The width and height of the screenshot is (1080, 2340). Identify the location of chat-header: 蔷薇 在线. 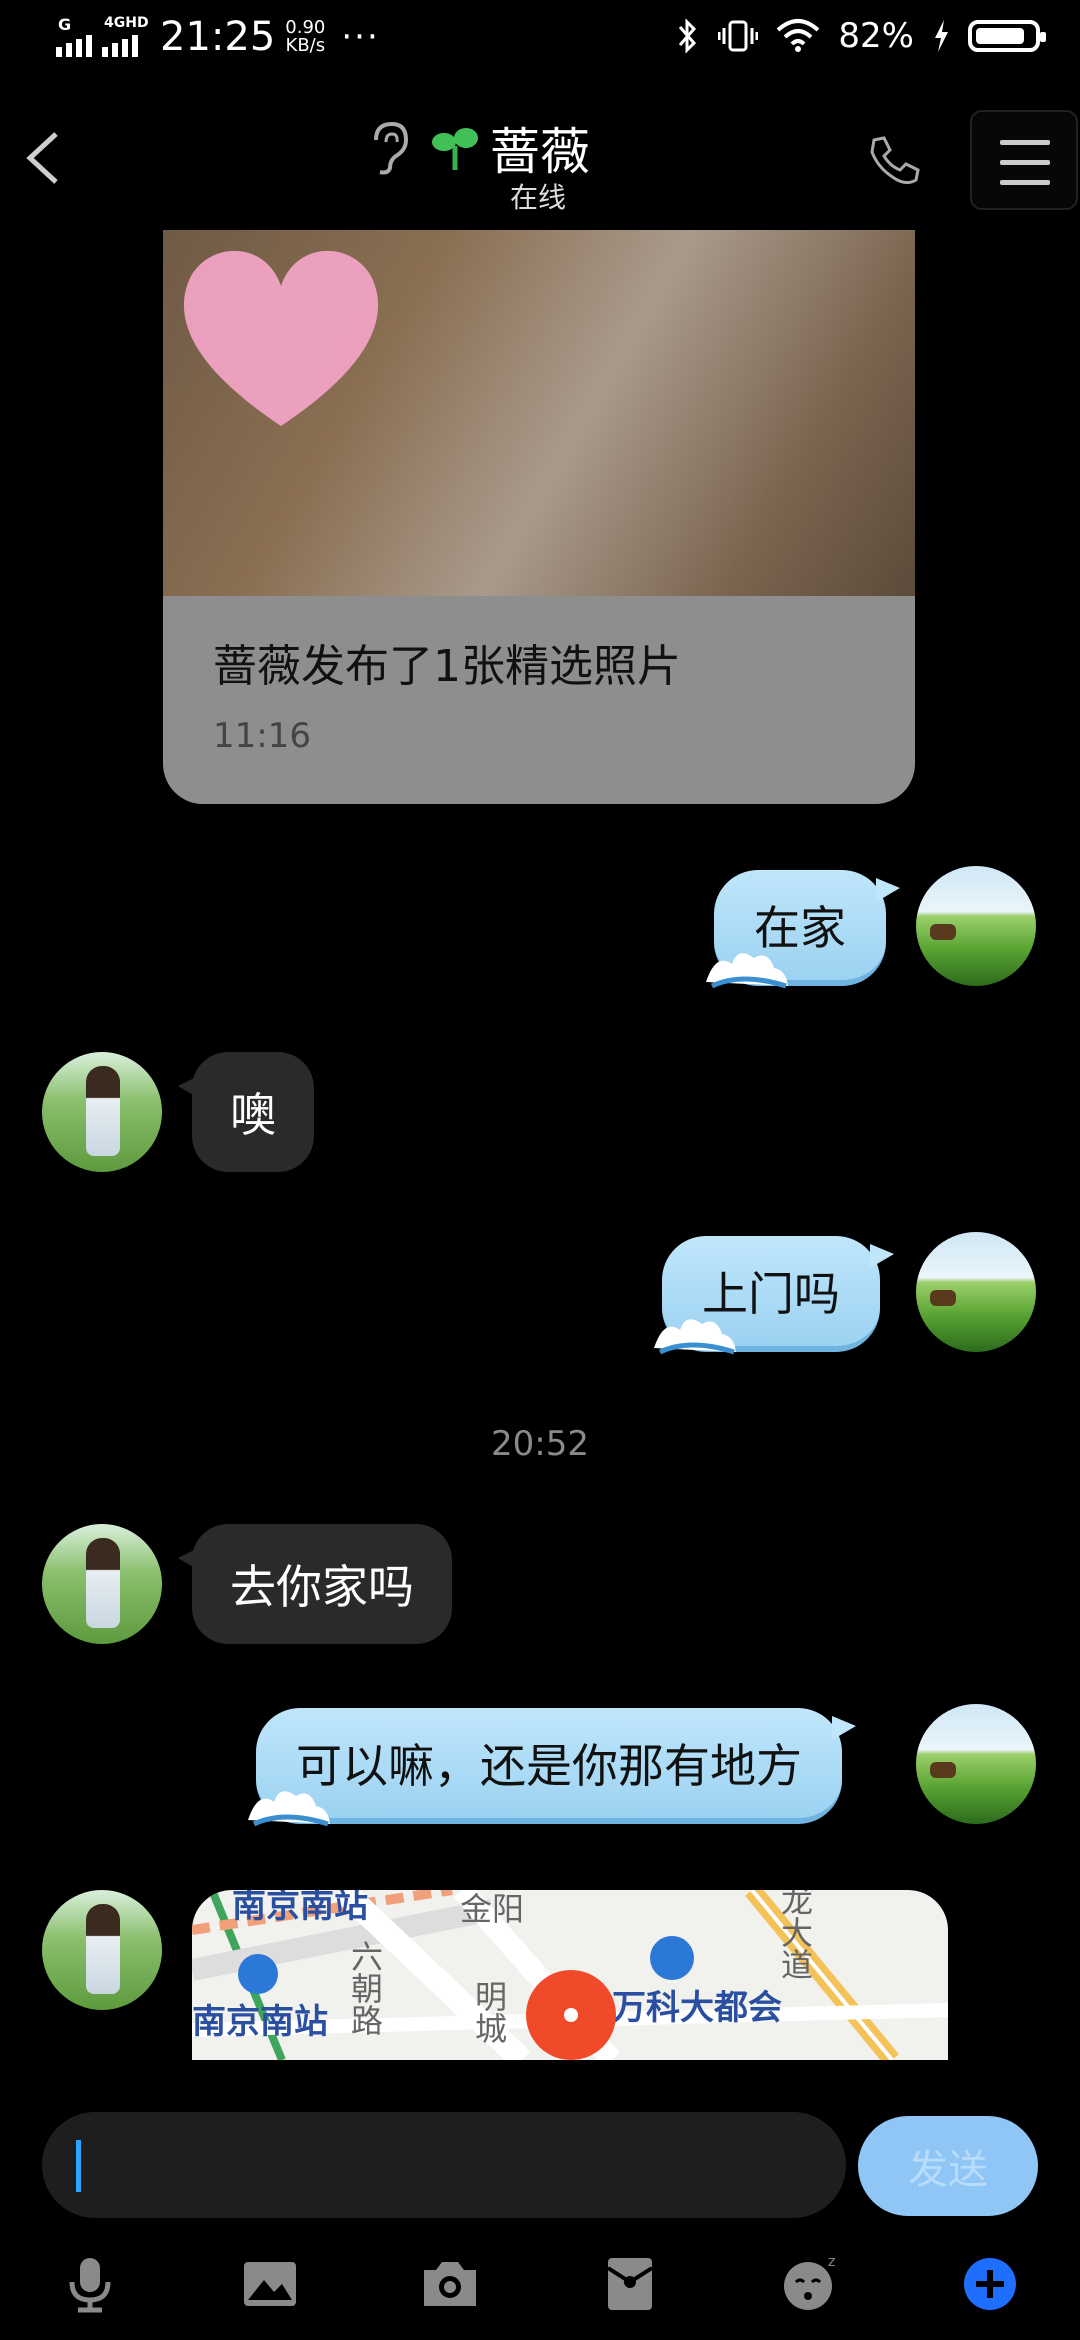
(540, 160).